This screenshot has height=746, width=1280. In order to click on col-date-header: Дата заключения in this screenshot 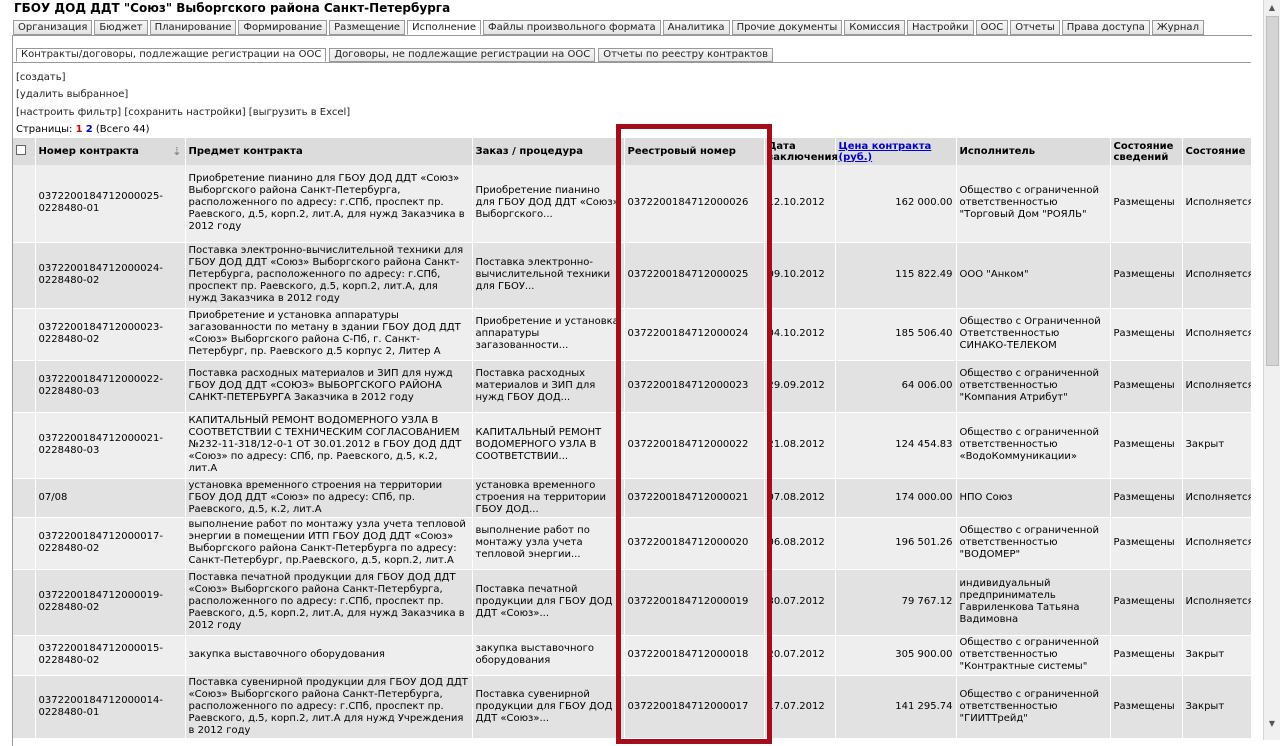, I will do `click(801, 151)`.